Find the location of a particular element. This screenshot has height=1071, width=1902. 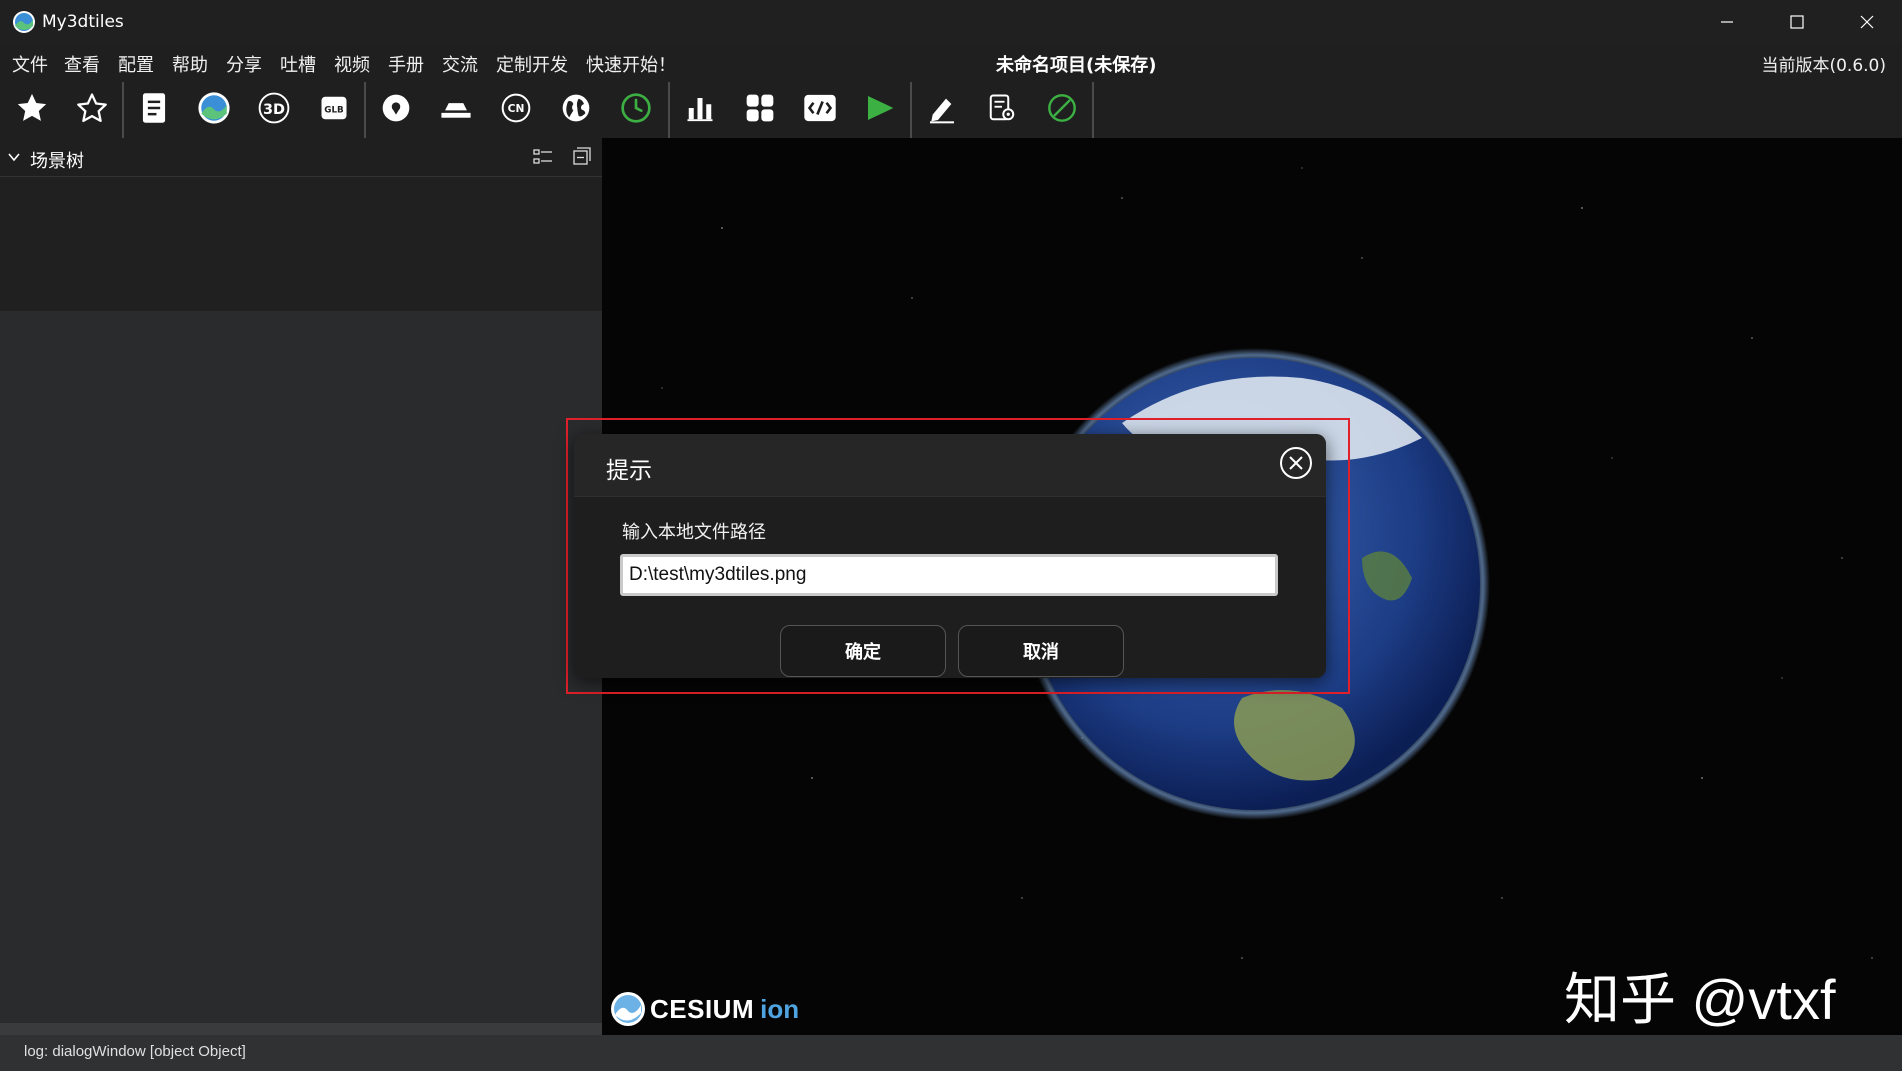

document-button is located at coordinates (154, 108).